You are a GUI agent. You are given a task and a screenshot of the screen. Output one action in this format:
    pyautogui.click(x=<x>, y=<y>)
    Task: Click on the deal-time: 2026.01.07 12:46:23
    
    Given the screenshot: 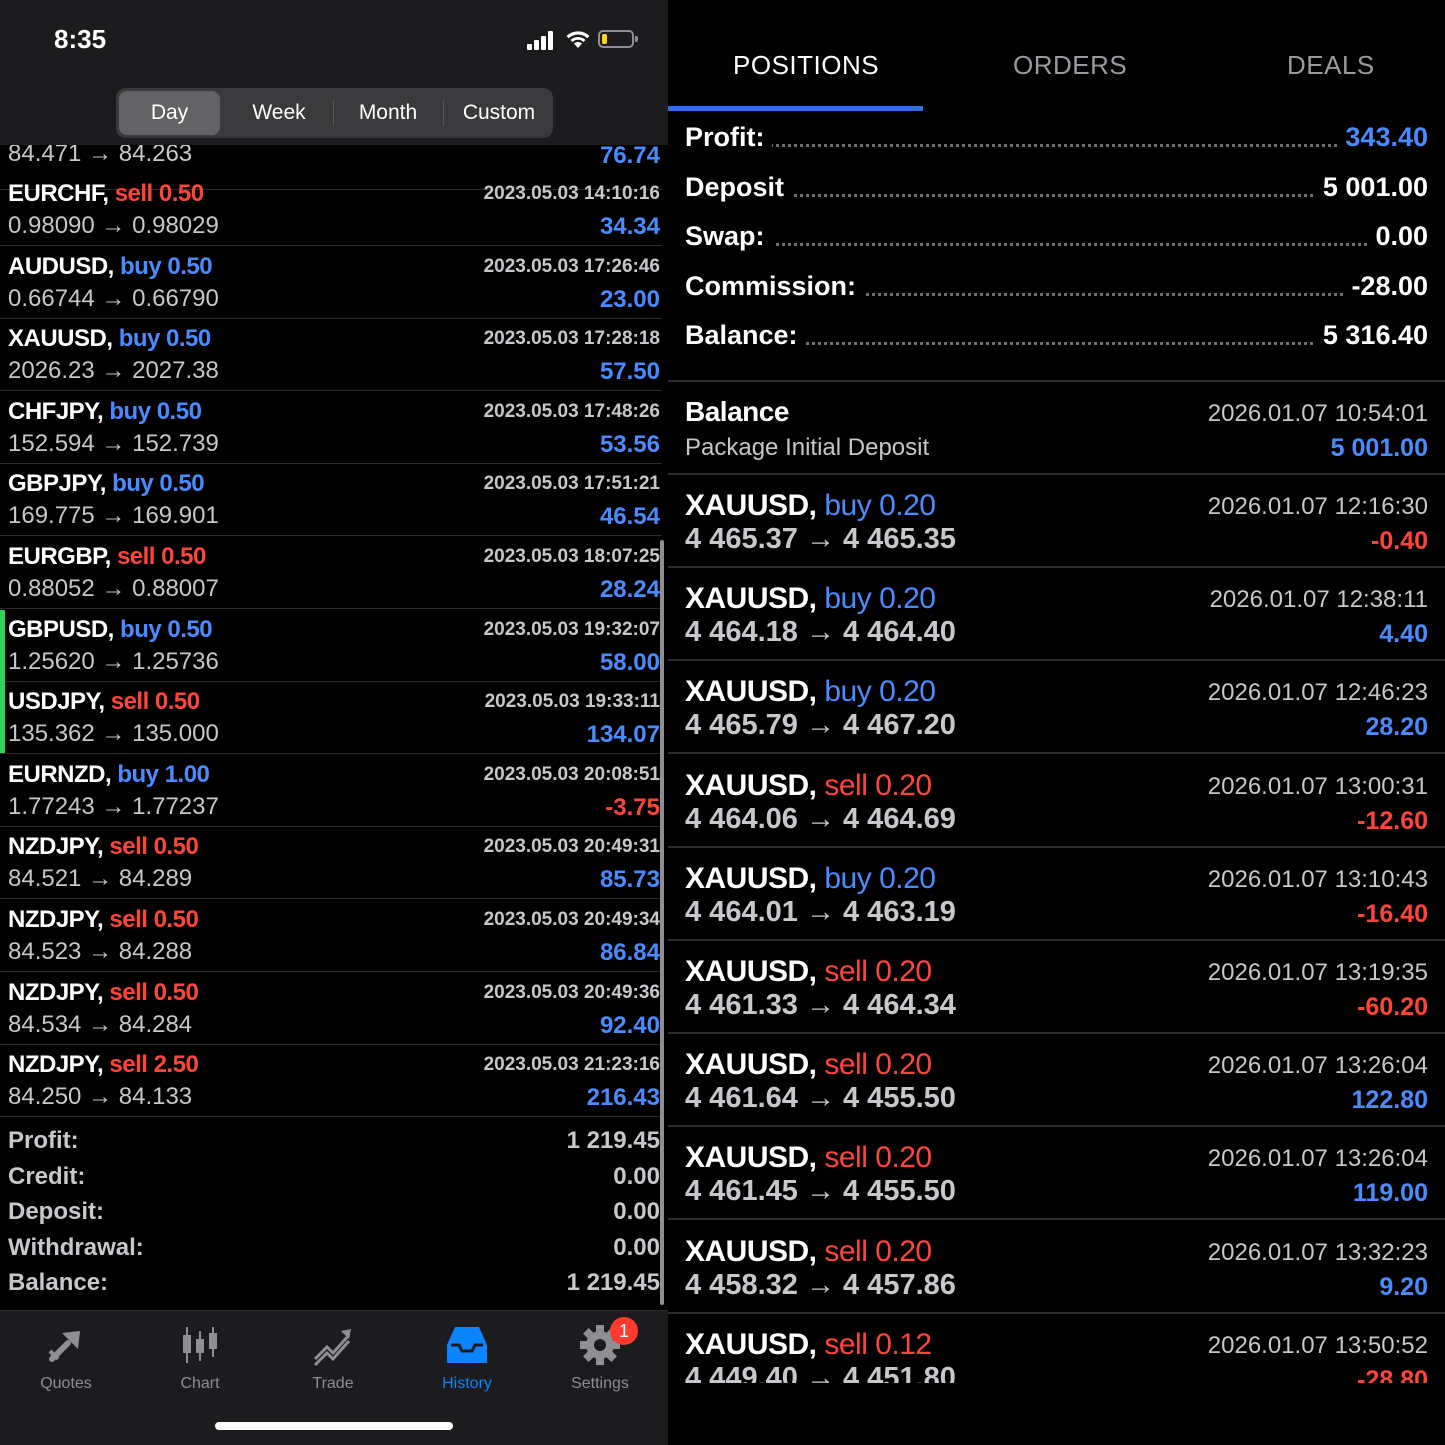 What is the action you would take?
    pyautogui.click(x=1317, y=693)
    